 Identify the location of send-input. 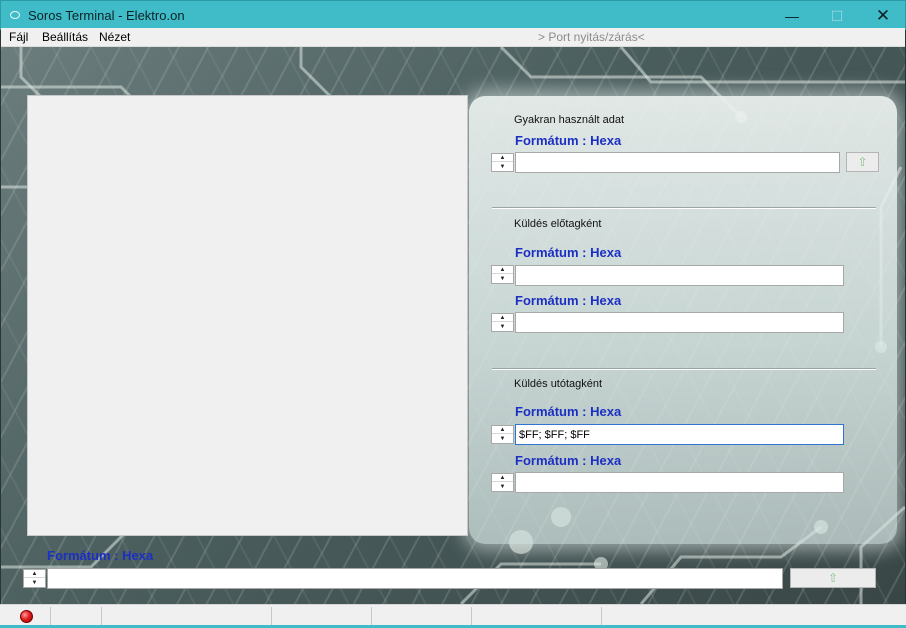
(415, 578).